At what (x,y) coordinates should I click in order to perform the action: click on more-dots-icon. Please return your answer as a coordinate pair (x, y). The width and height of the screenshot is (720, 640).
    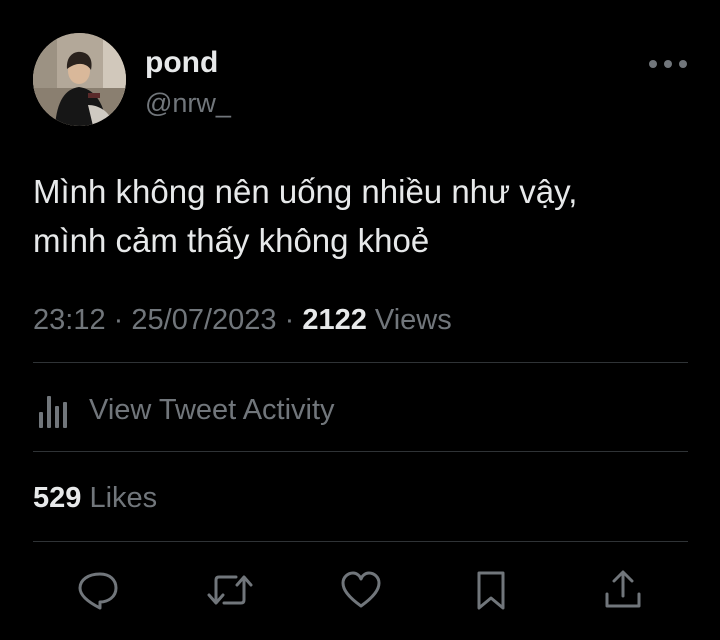
    Looking at the image, I should click on (668, 64).